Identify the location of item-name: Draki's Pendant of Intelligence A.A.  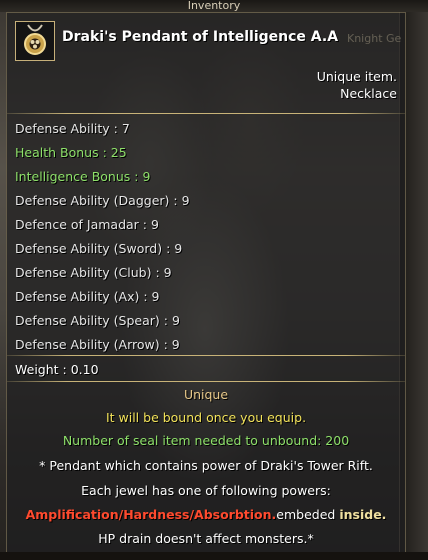
(200, 37).